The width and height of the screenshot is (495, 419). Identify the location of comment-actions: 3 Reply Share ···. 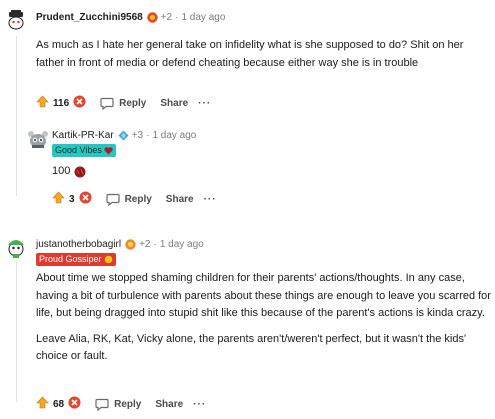
(134, 199).